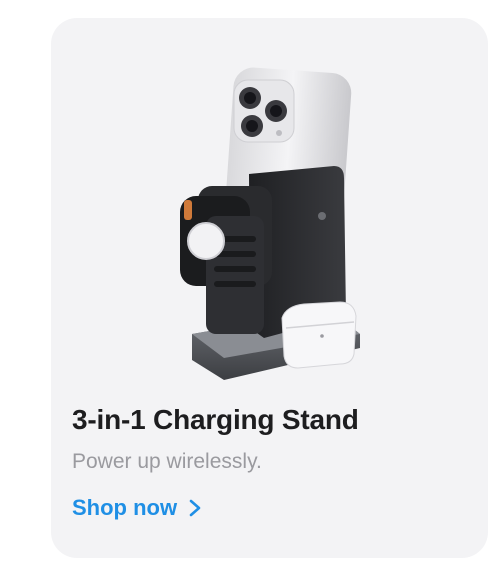  What do you see at coordinates (167, 461) in the screenshot?
I see `card-subtitle: Power up wirelessly.` at bounding box center [167, 461].